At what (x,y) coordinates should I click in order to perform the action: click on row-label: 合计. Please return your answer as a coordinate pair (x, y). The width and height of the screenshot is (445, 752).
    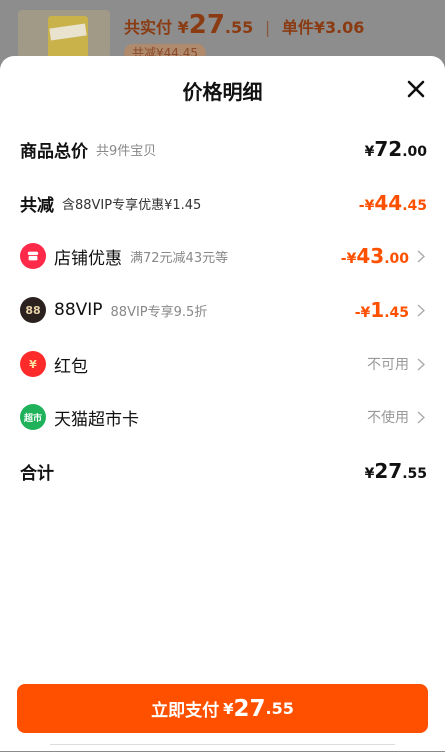
    Looking at the image, I should click on (37, 473).